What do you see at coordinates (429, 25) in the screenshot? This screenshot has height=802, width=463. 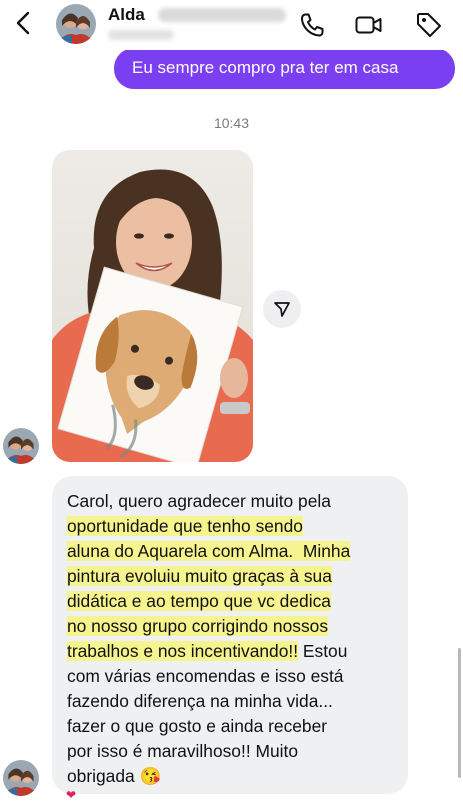 I see `tag-icon` at bounding box center [429, 25].